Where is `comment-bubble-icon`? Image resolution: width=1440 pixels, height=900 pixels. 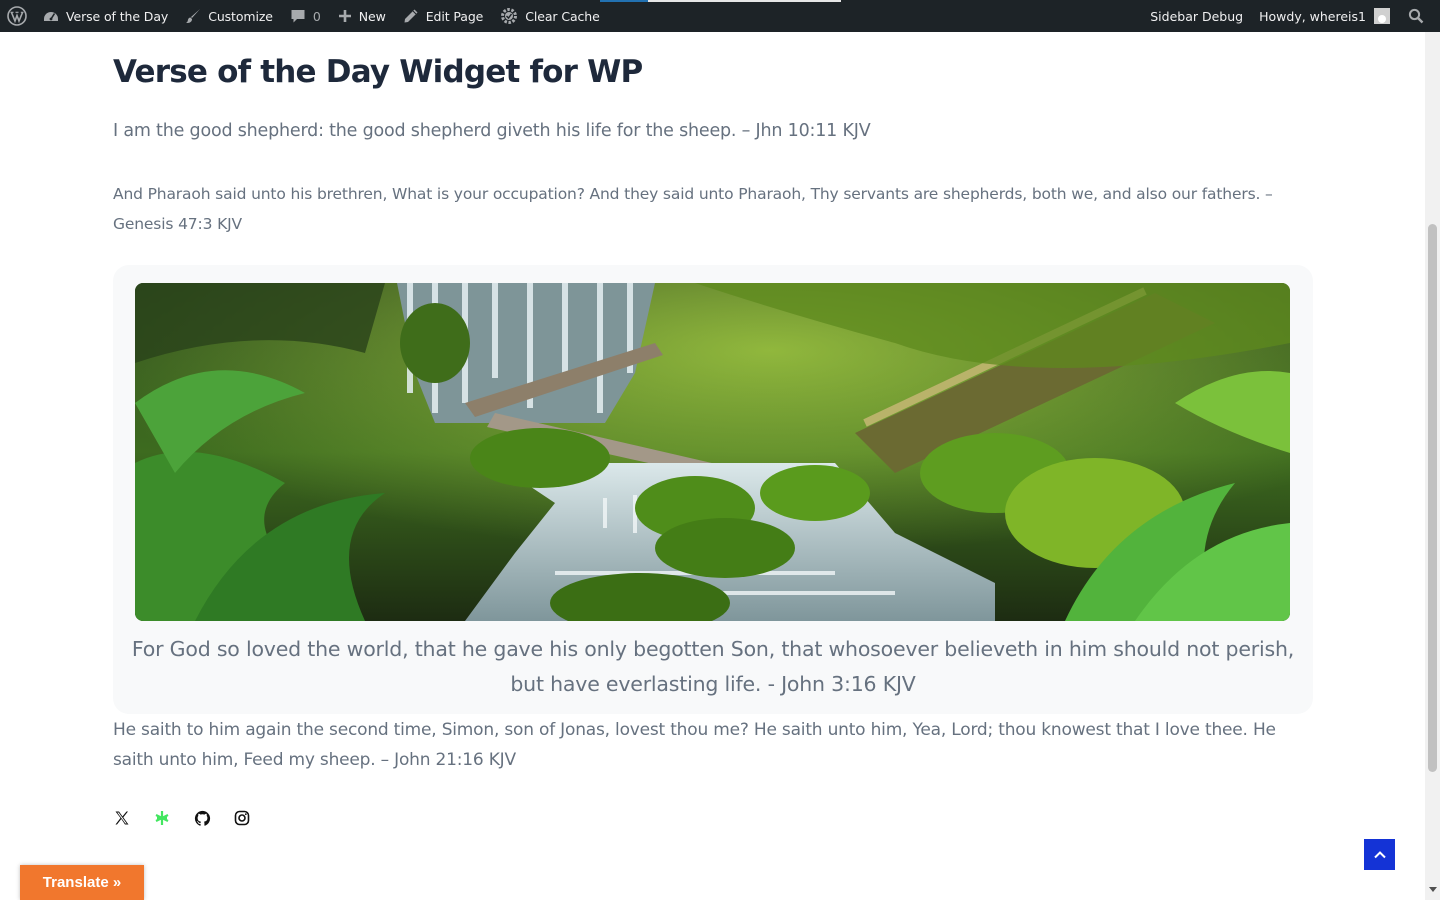
comment-bubble-icon is located at coordinates (298, 16).